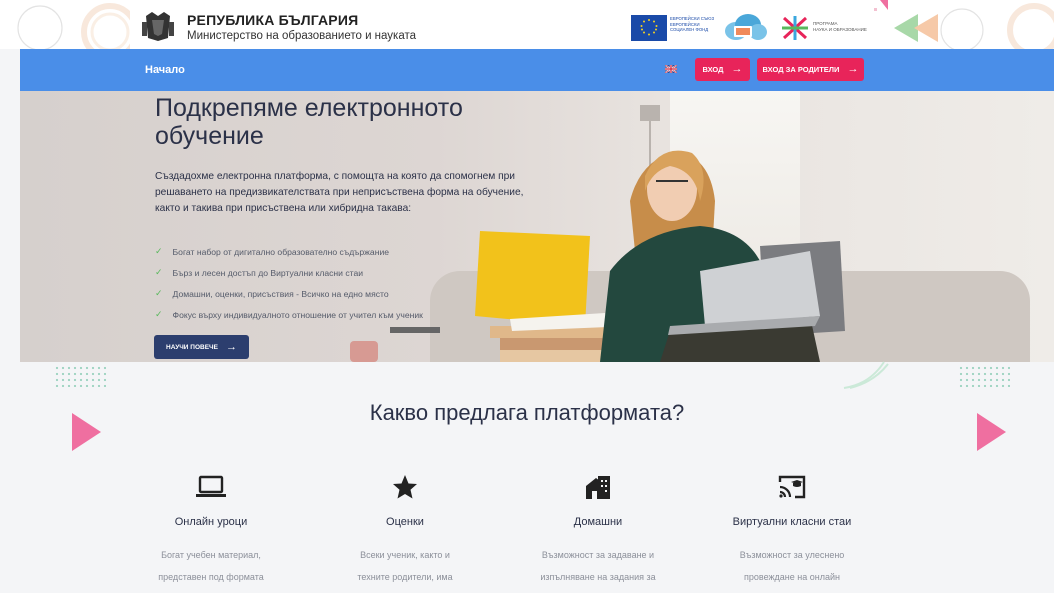  Describe the element at coordinates (527, 412) in the screenshot. I see `section-title: Какво предлага платформата?` at that location.